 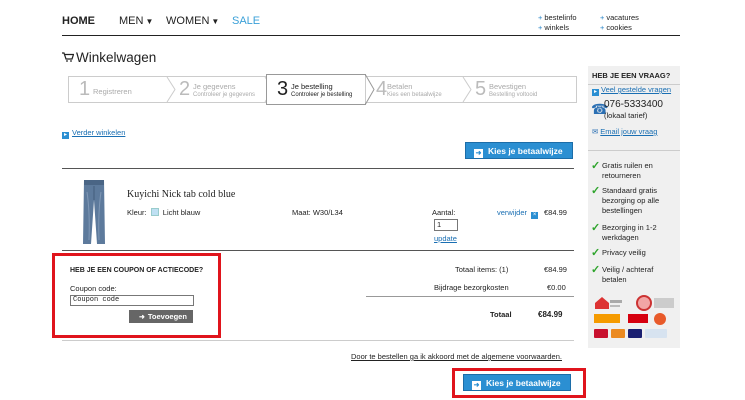 I want to click on link-label: vacatures, so click(x=622, y=17).